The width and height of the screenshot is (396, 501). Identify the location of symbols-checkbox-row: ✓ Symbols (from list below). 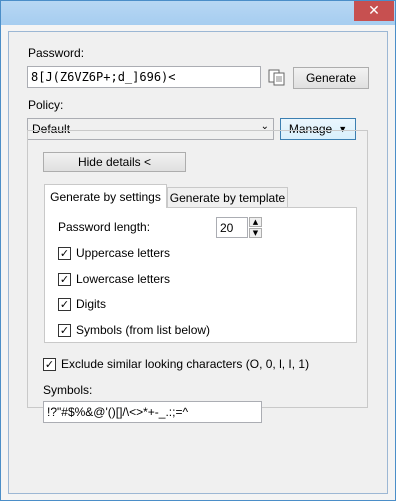
(134, 330).